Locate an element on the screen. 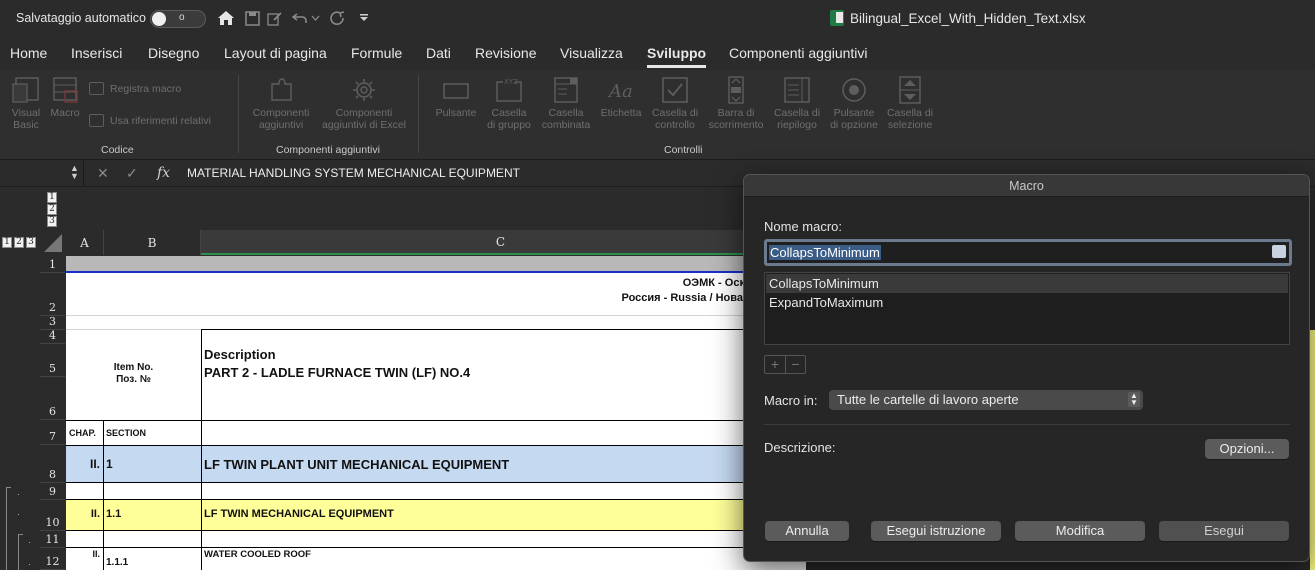  cell-c8: LF TWIN PLANT UNIT MECHANICAL EQUIPMENT is located at coordinates (356, 464).